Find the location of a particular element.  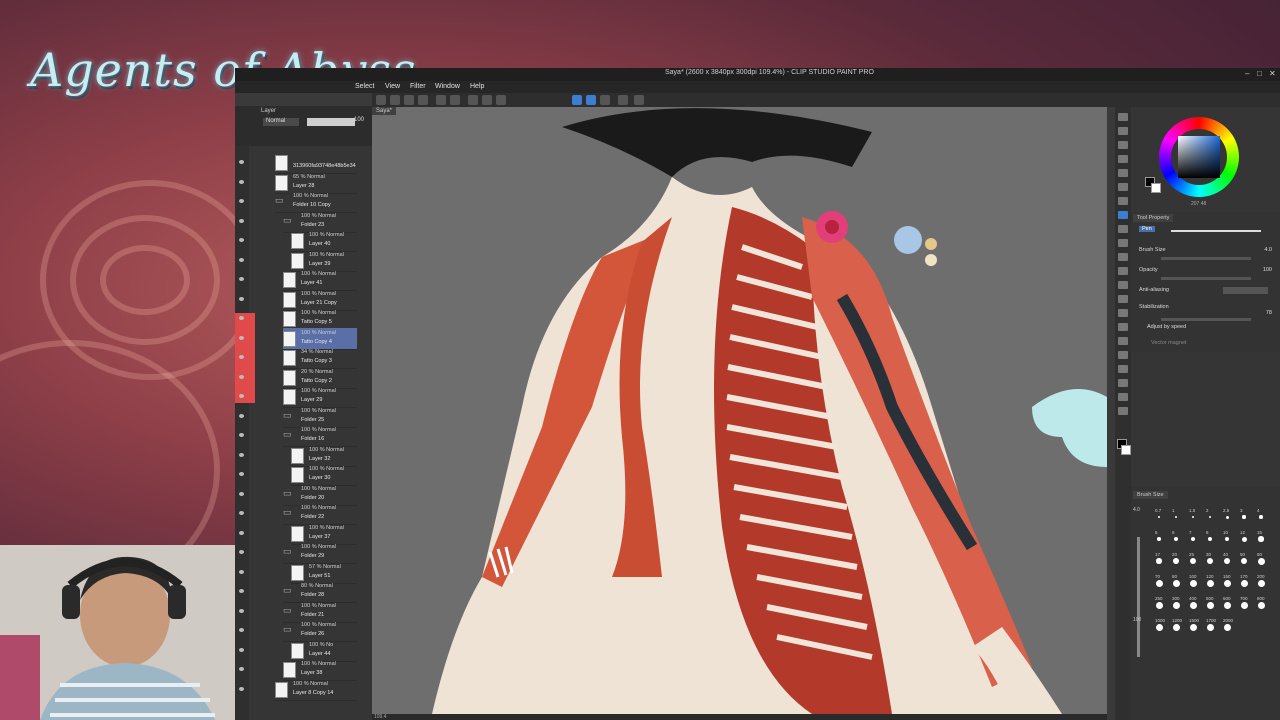

layer-row: 100 % Normal Layer 8 Copy 14 is located at coordinates (298, 690).